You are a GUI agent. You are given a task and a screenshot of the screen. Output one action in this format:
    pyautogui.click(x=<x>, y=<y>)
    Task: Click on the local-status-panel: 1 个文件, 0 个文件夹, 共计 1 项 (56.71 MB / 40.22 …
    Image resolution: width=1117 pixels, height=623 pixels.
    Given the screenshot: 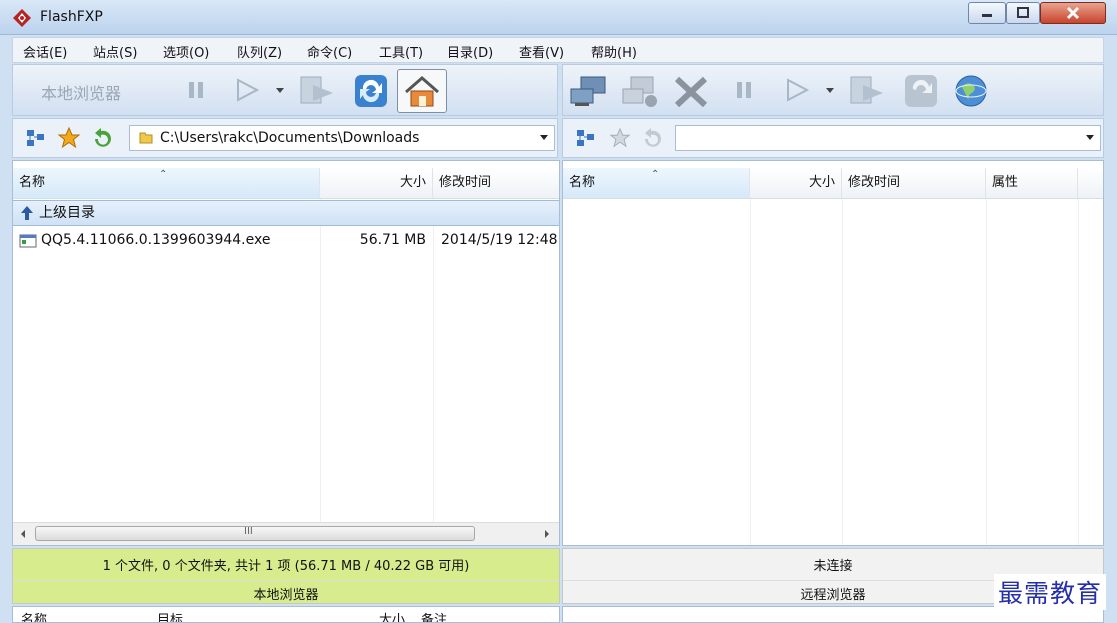 What is the action you would take?
    pyautogui.click(x=286, y=576)
    